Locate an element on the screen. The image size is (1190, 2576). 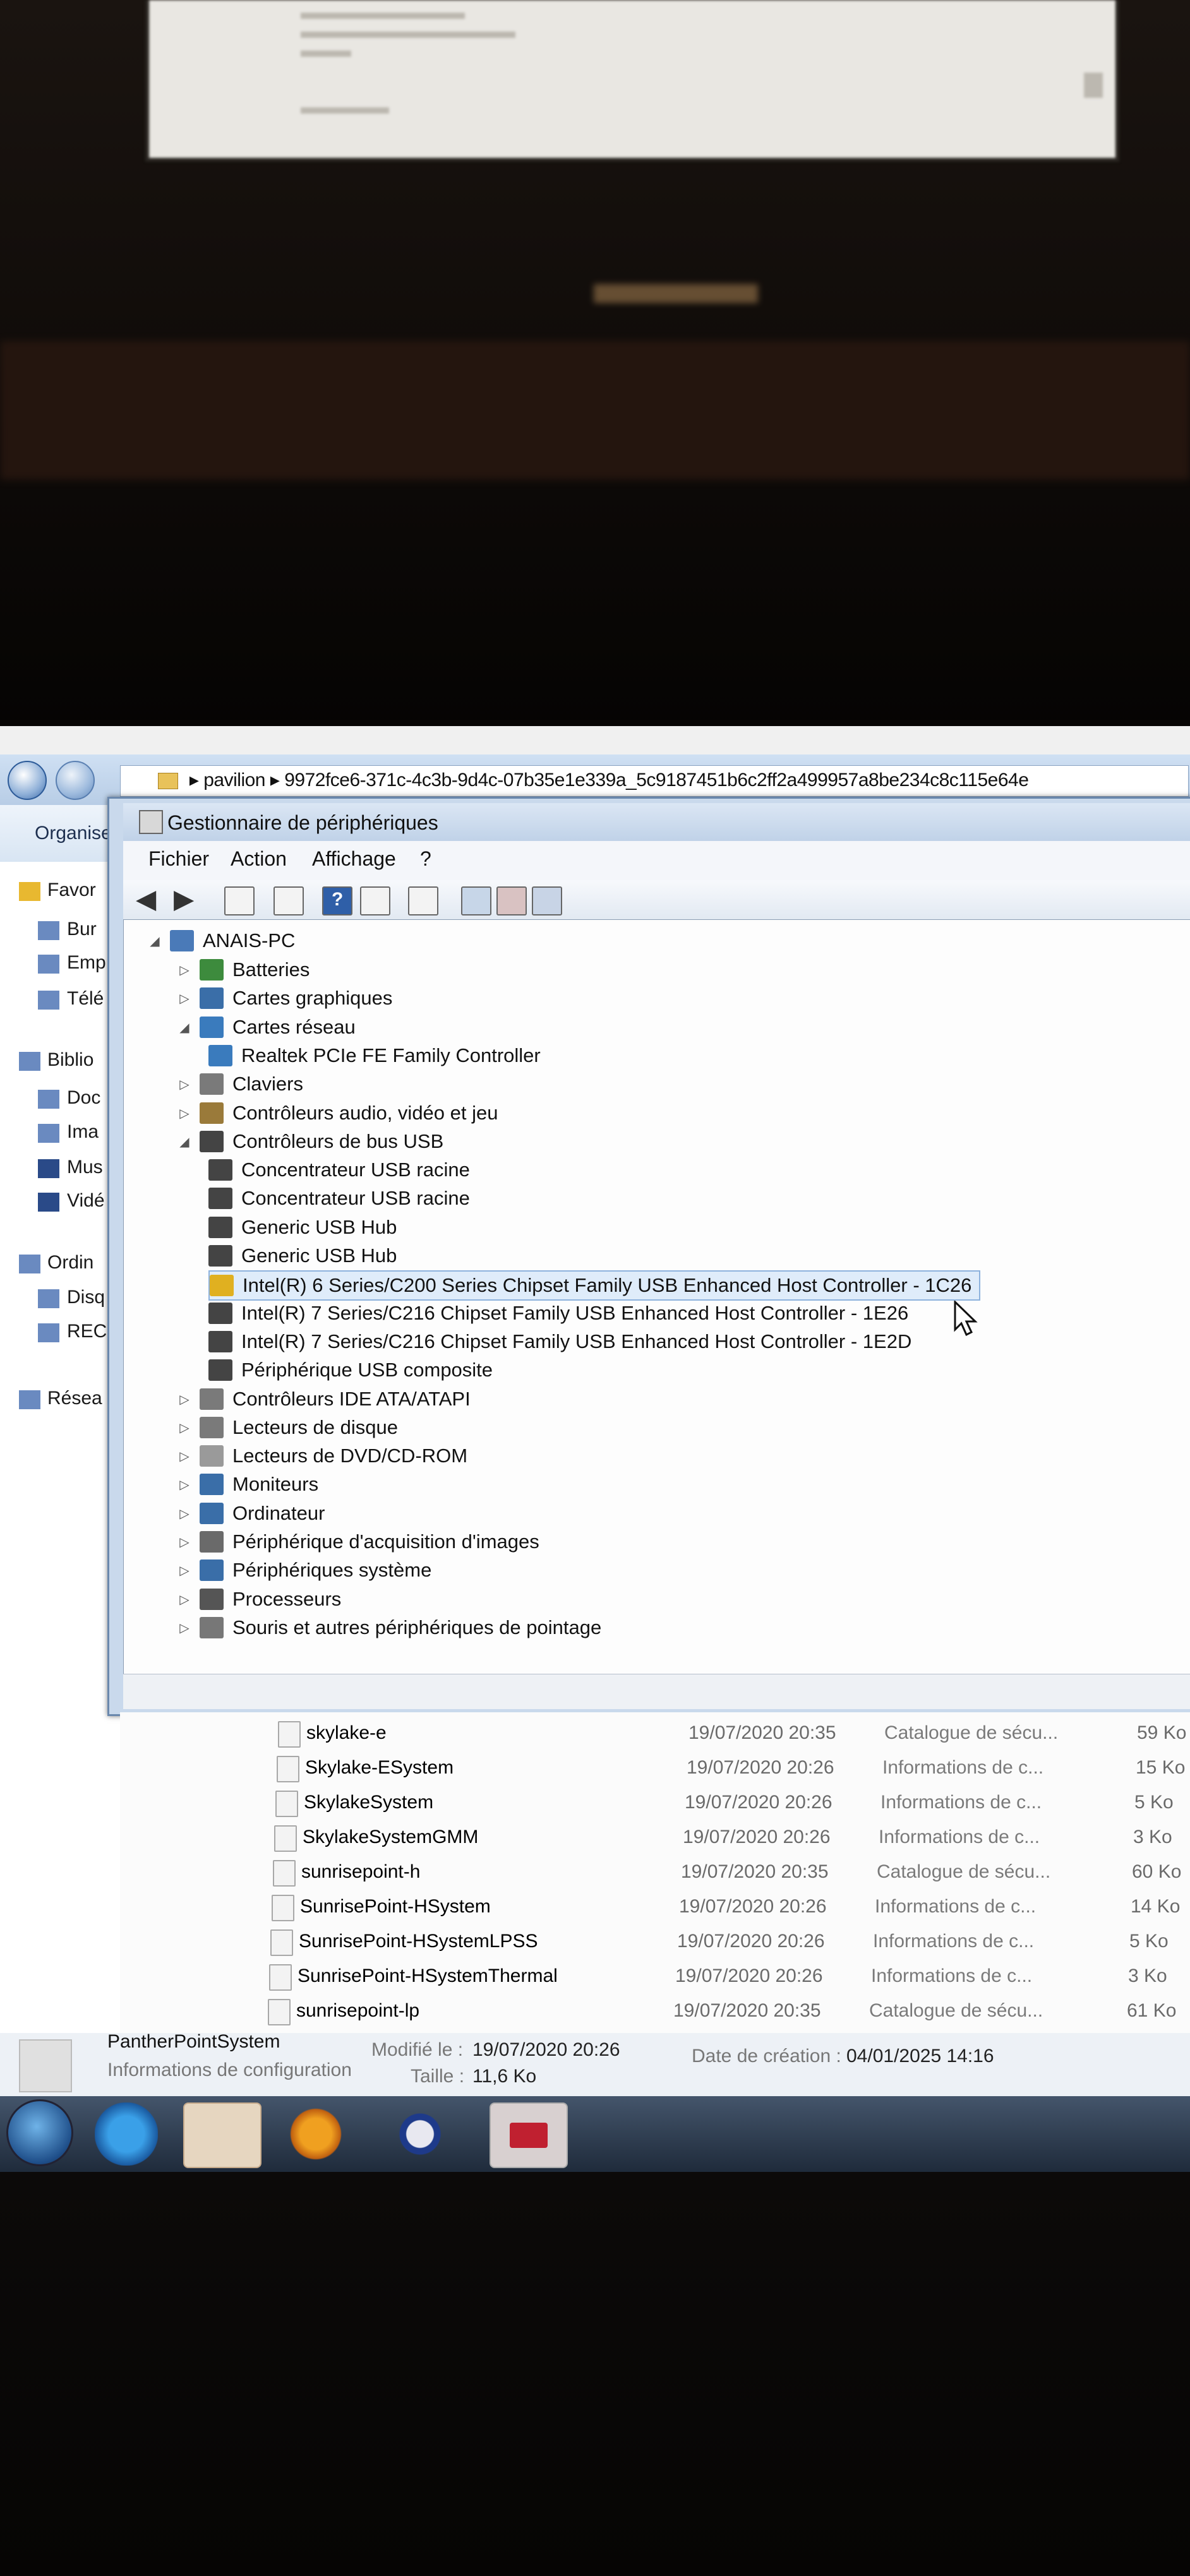
explorer-icon is located at coordinates (222, 2135).